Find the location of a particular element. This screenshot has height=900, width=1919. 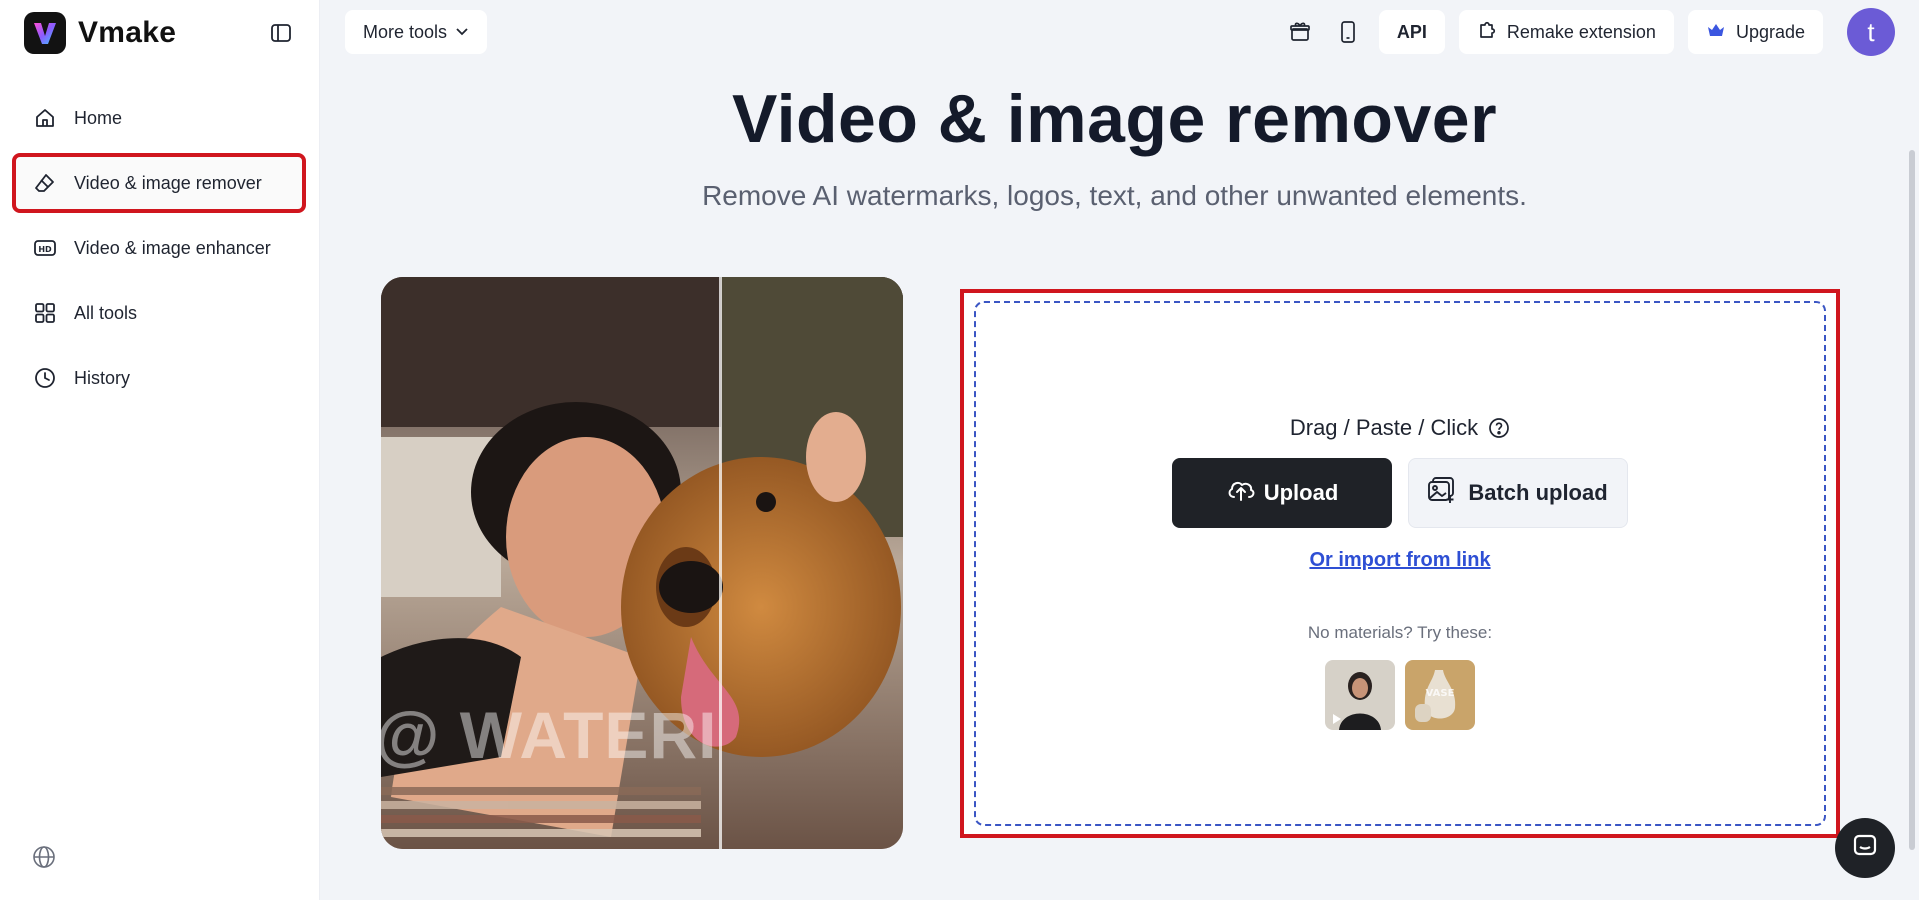

cloud-upload-icon is located at coordinates (1241, 493).